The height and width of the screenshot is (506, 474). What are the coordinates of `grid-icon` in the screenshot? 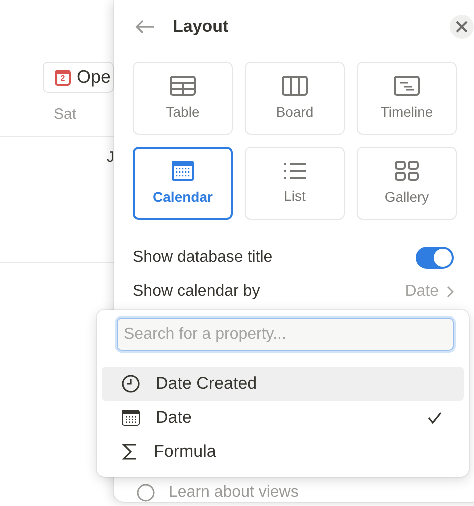 It's located at (407, 171).